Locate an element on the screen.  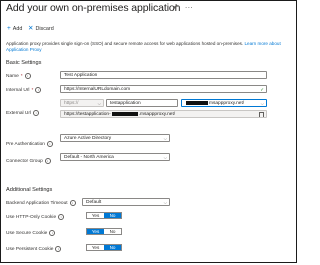
internal-url-label-text: Internal Url is located at coordinates (18, 90).